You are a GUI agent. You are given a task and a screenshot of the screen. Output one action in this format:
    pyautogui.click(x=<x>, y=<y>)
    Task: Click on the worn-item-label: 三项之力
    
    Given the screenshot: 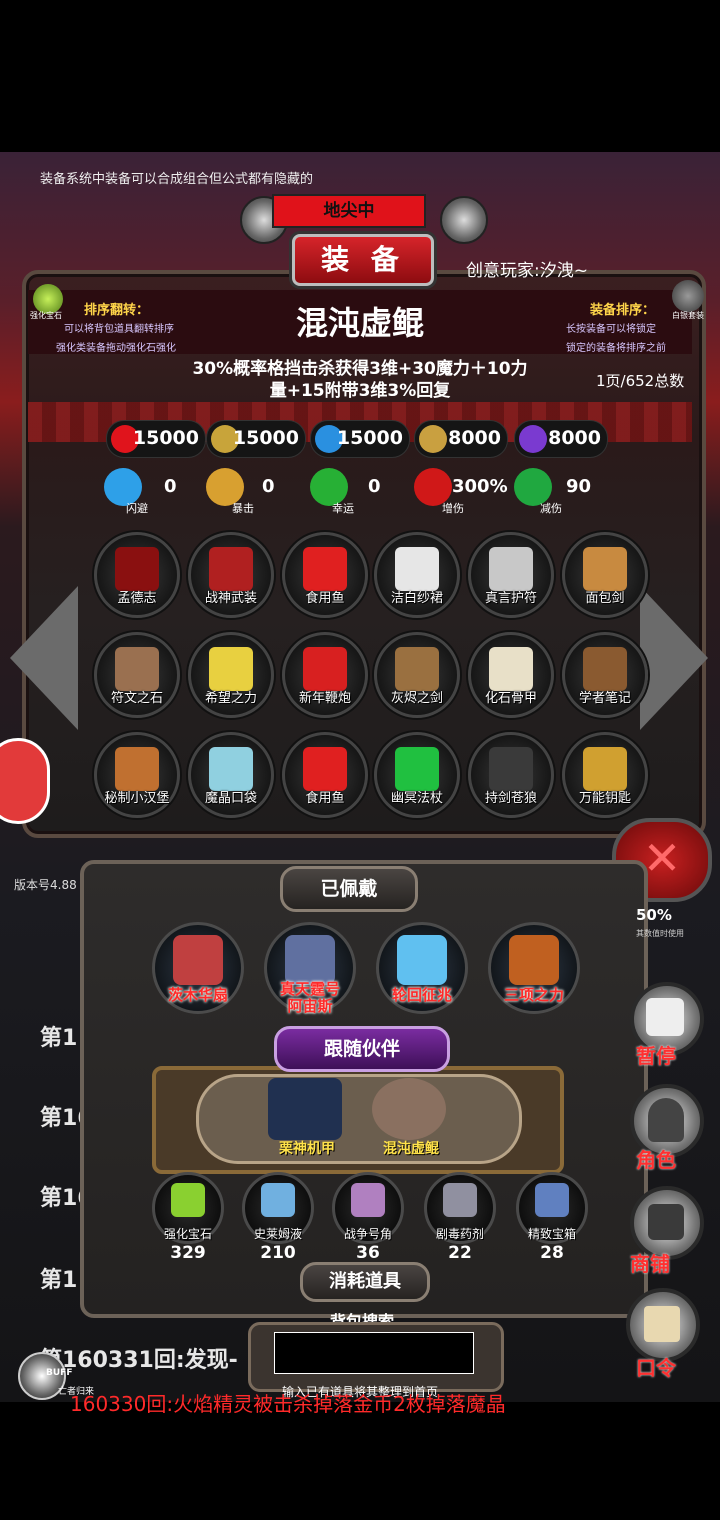 What is the action you would take?
    pyautogui.click(x=533, y=995)
    